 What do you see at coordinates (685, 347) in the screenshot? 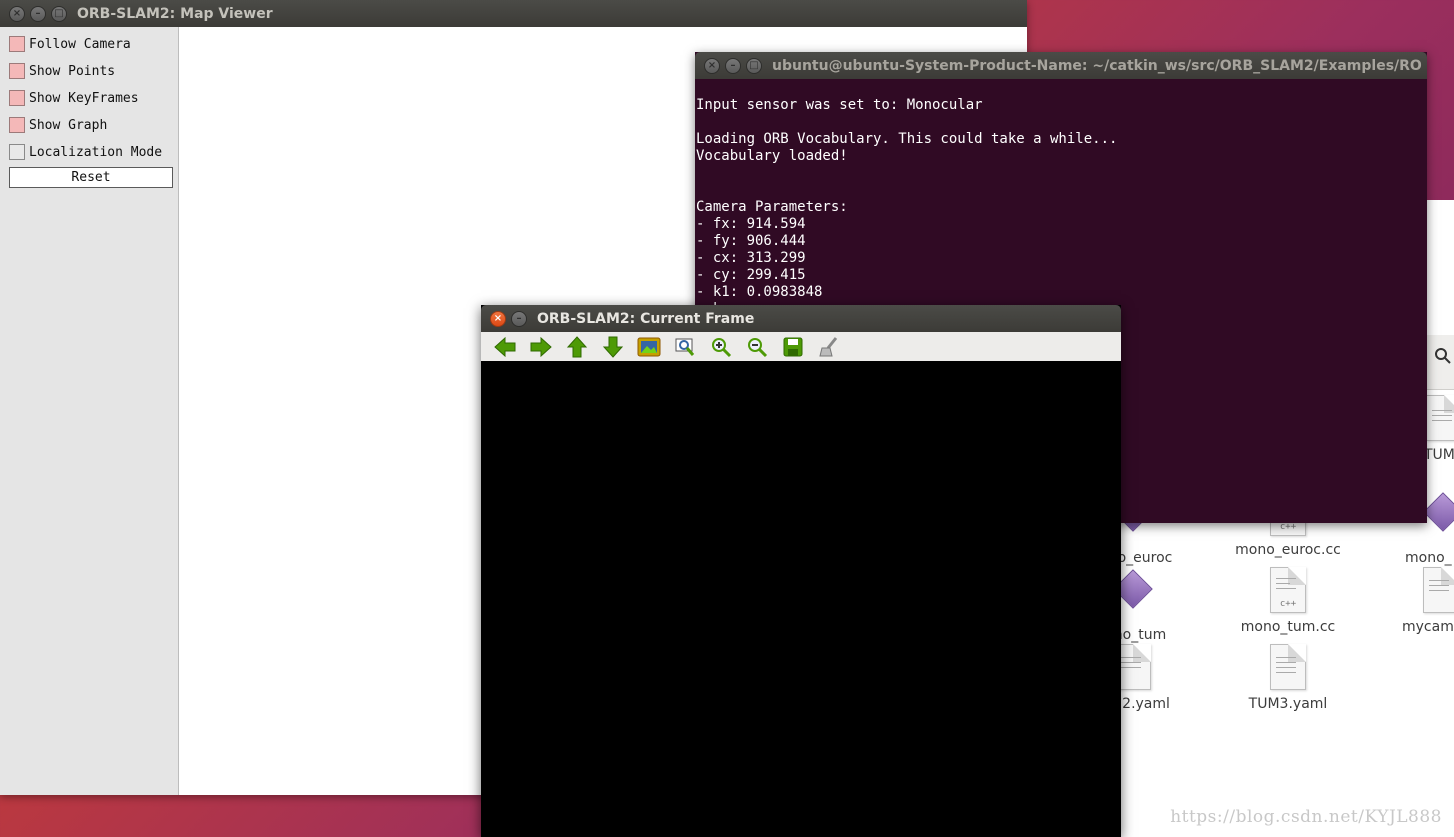
I see `zoom-fit-icon` at bounding box center [685, 347].